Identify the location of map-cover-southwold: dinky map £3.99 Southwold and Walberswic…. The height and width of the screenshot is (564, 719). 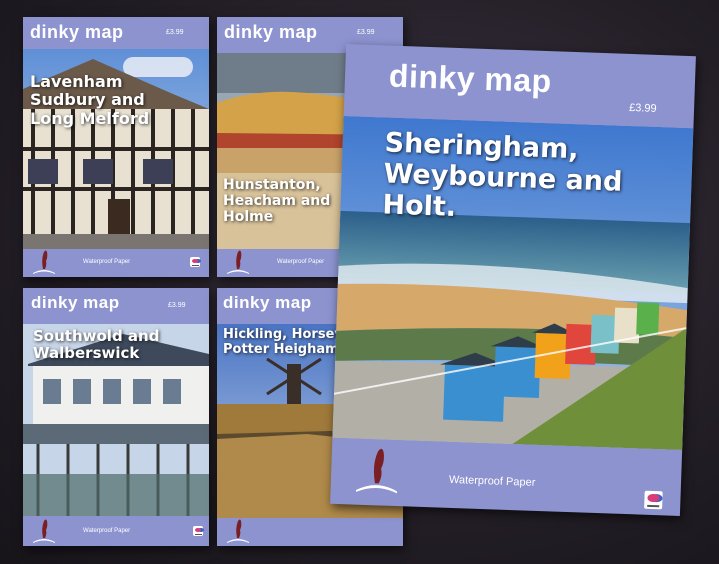
(116, 417).